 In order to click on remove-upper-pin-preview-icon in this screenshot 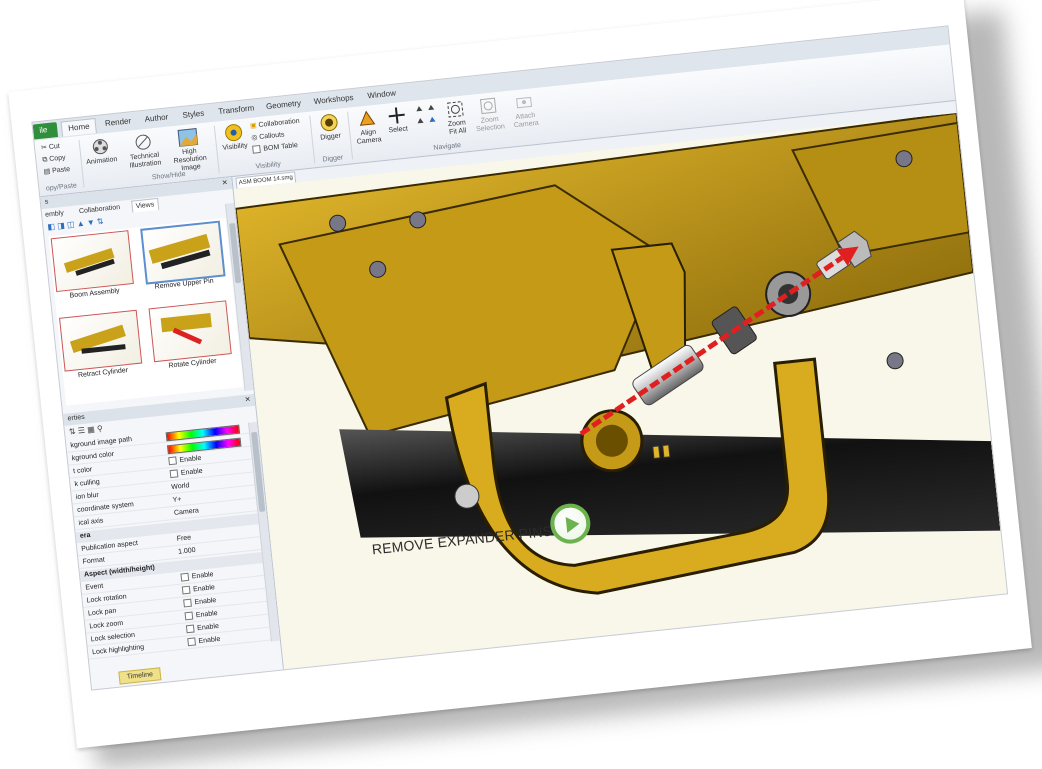, I will do `click(179, 251)`.